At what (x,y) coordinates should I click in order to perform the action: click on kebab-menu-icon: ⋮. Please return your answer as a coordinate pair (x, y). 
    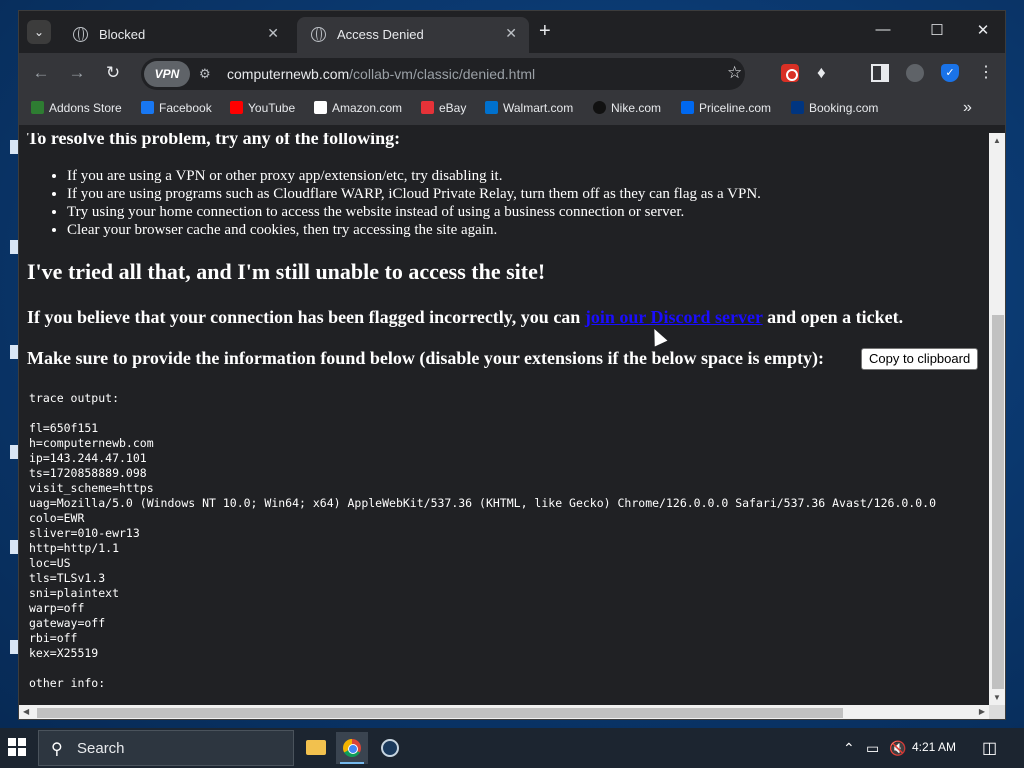
    Looking at the image, I should click on (986, 73).